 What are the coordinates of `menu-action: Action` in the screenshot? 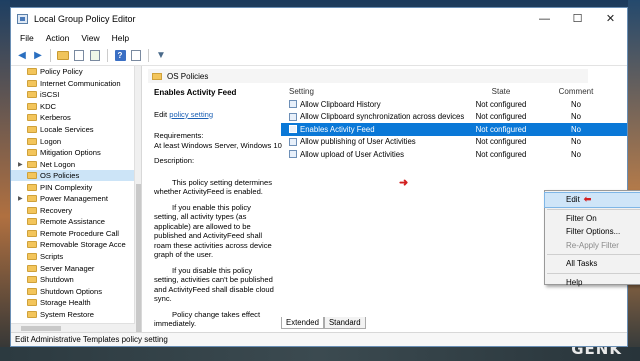 It's located at (58, 38).